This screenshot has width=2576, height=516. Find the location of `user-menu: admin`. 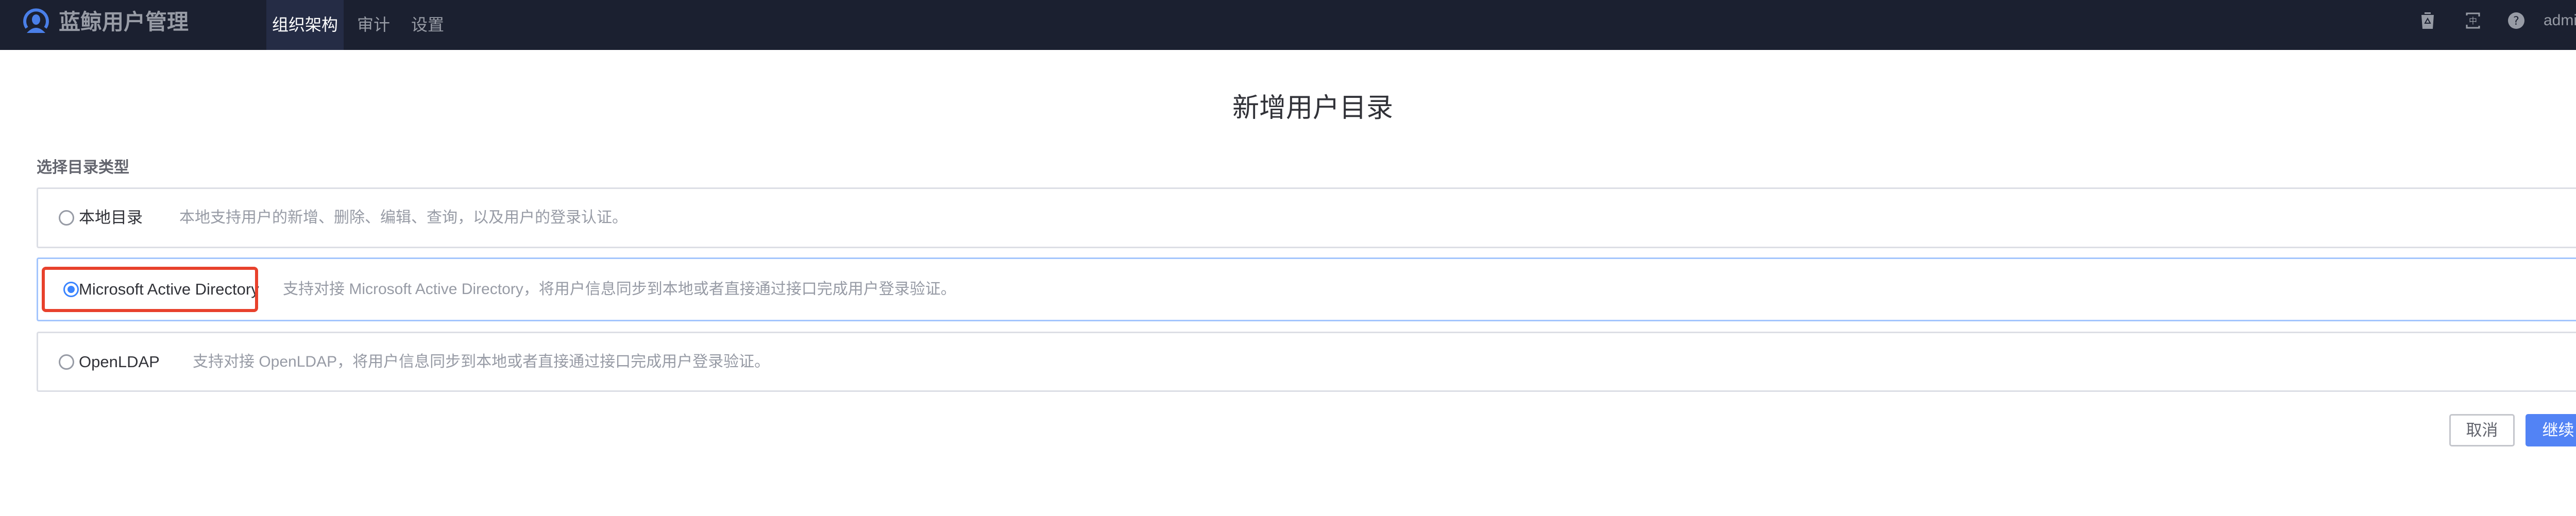

user-menu: admin is located at coordinates (2560, 20).